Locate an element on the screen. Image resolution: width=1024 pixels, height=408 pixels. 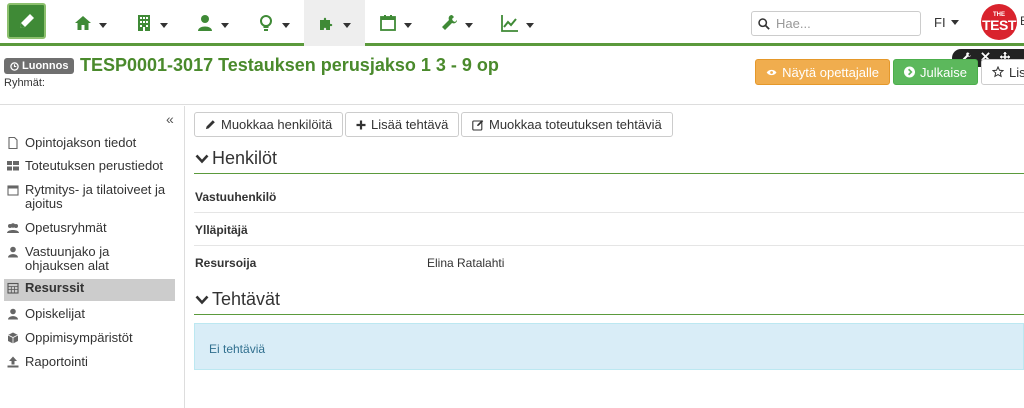
edit-tasks-button: Muokkaa toteutuksen tehtäviä is located at coordinates (567, 124).